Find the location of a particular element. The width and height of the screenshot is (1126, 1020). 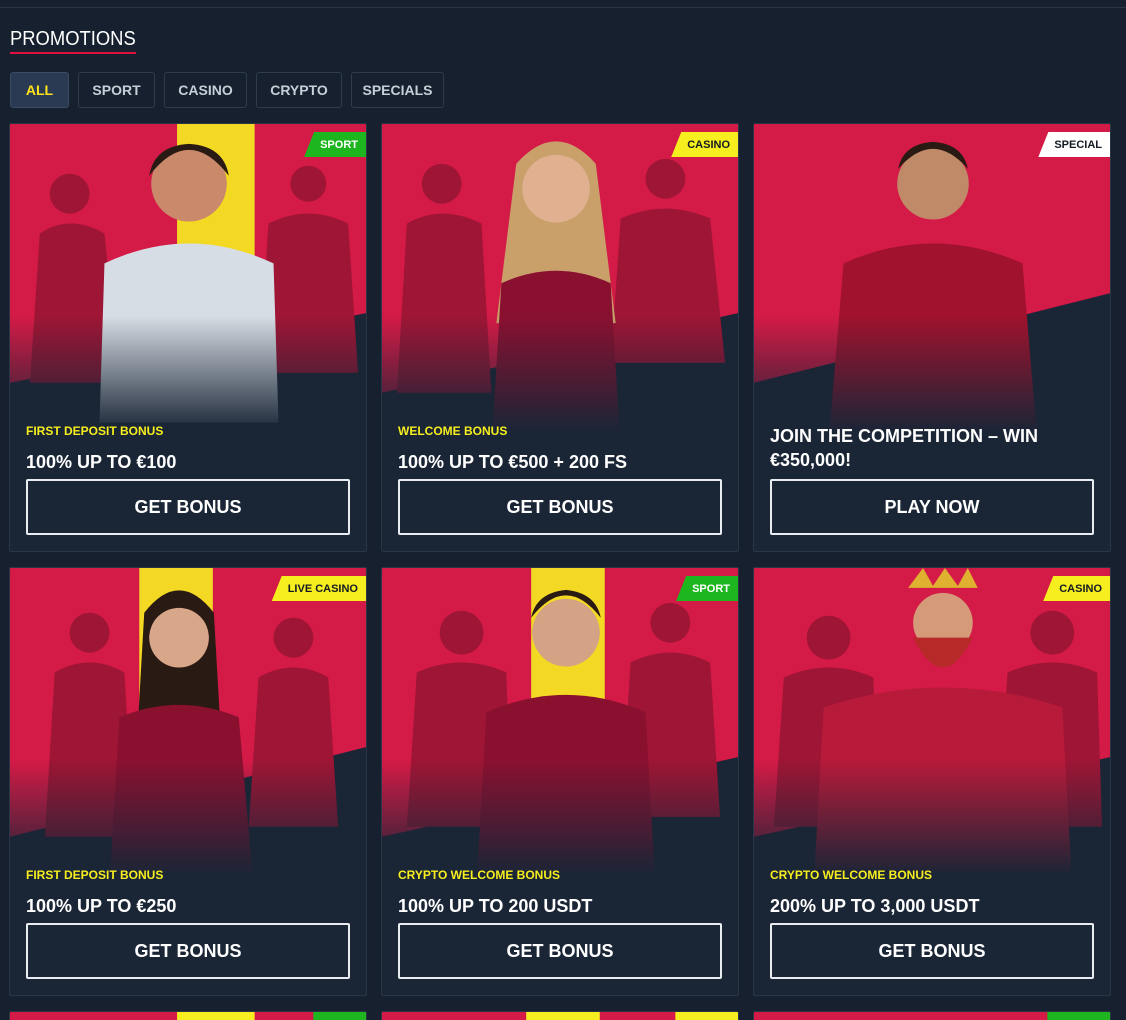

promo-headline: 200% UP TO 3,000 USDT is located at coordinates (875, 906).